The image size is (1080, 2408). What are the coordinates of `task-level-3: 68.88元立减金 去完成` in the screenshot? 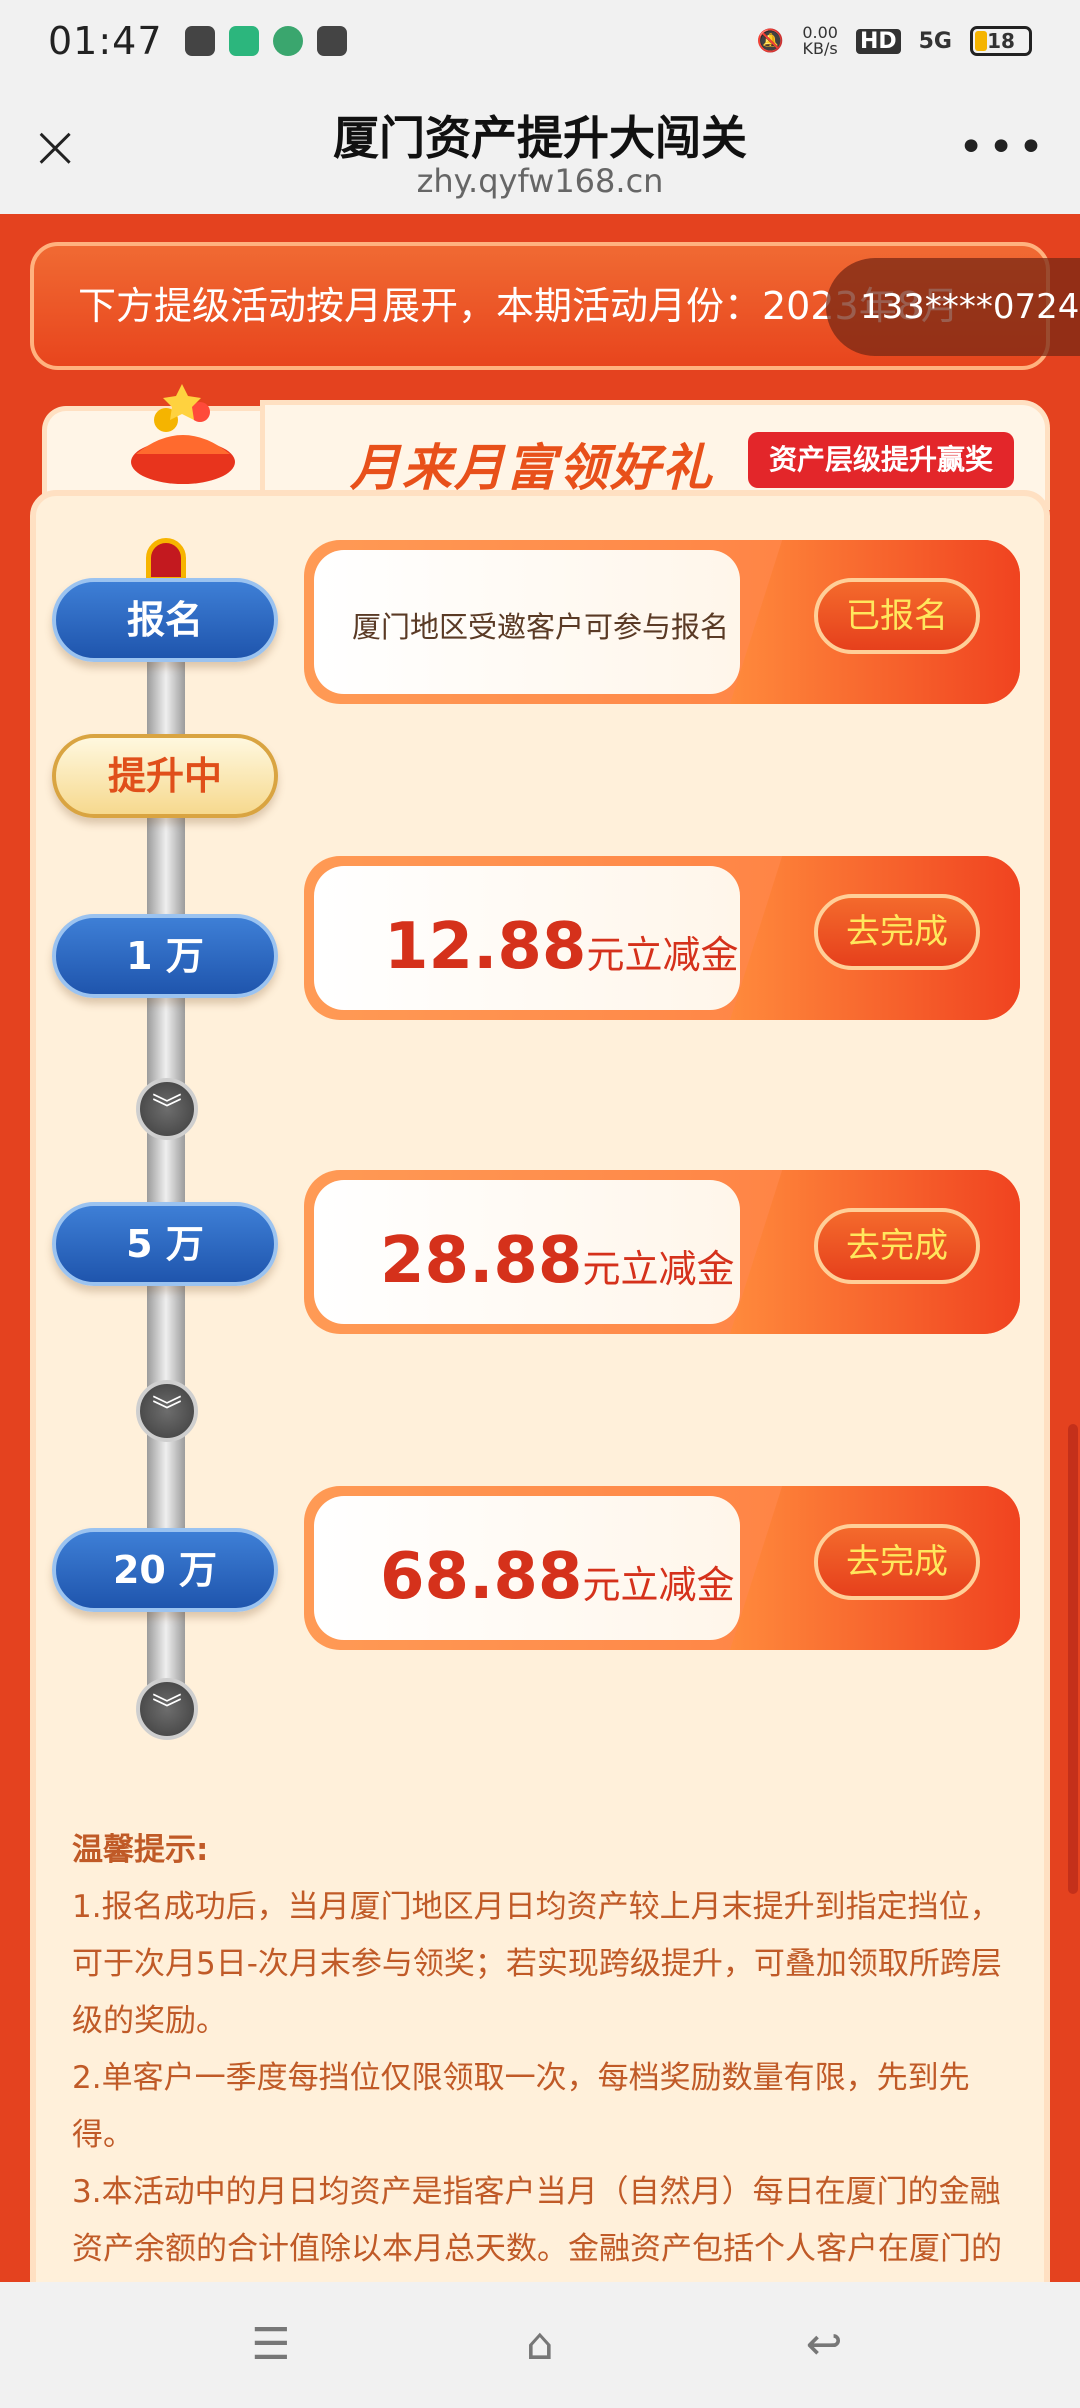 It's located at (662, 1568).